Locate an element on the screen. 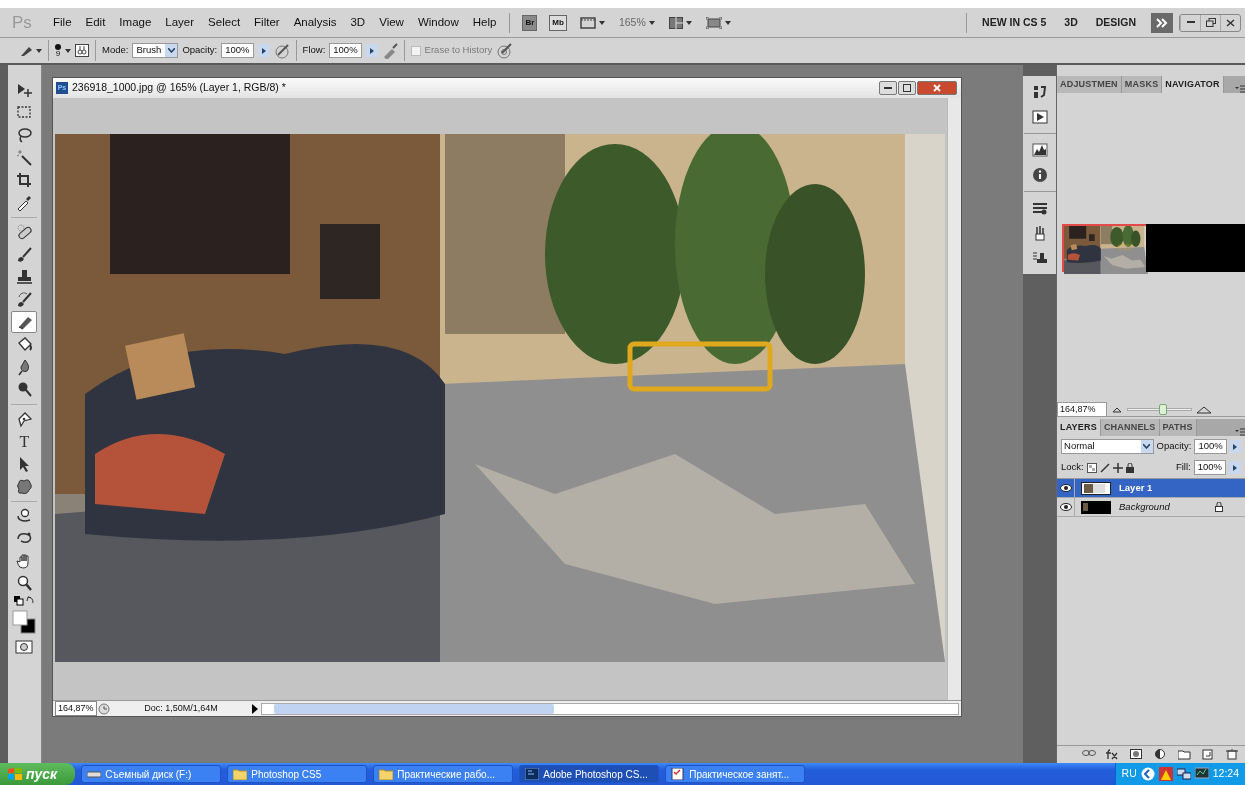  menu-item: Layer is located at coordinates (180, 22).